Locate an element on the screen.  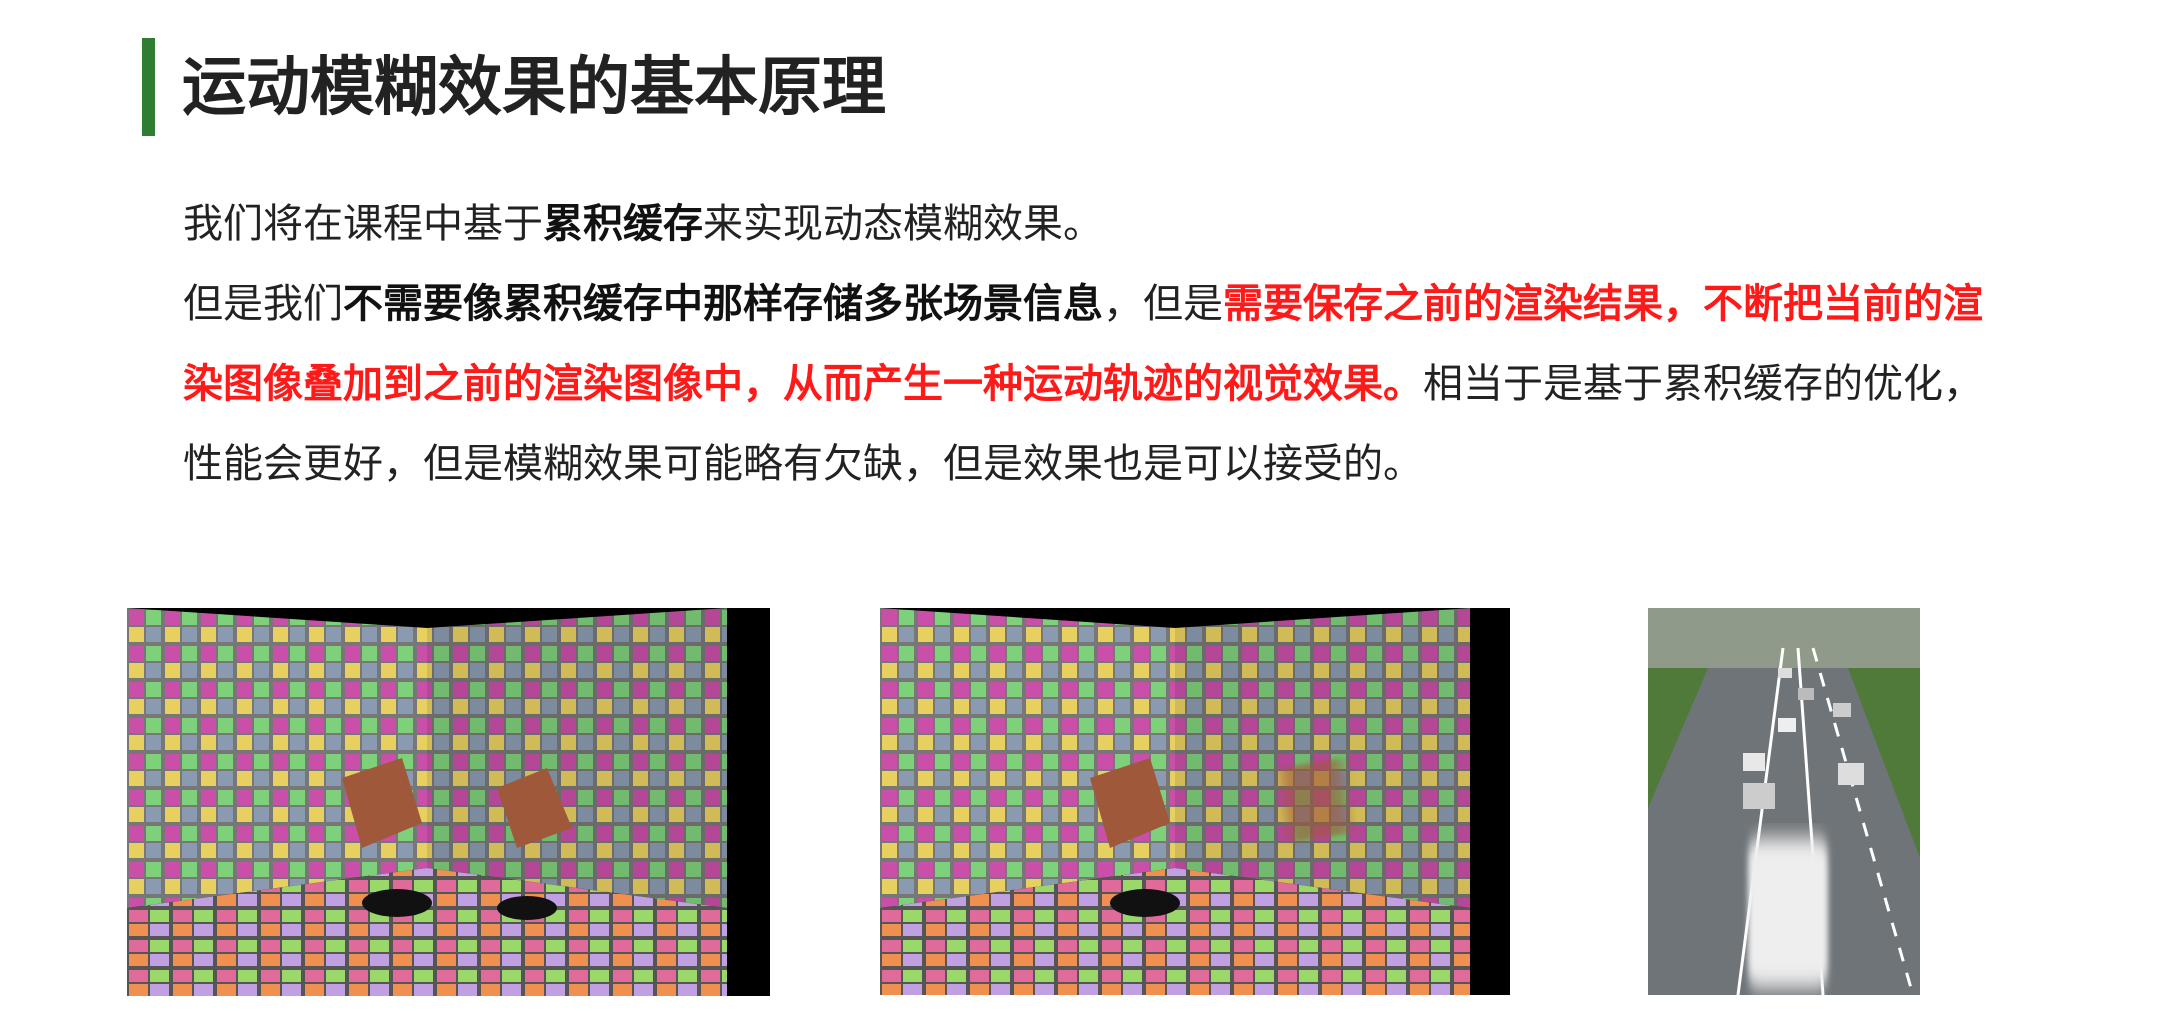
page-title: 运动模糊效果的基本原理 is located at coordinates (534, 88).